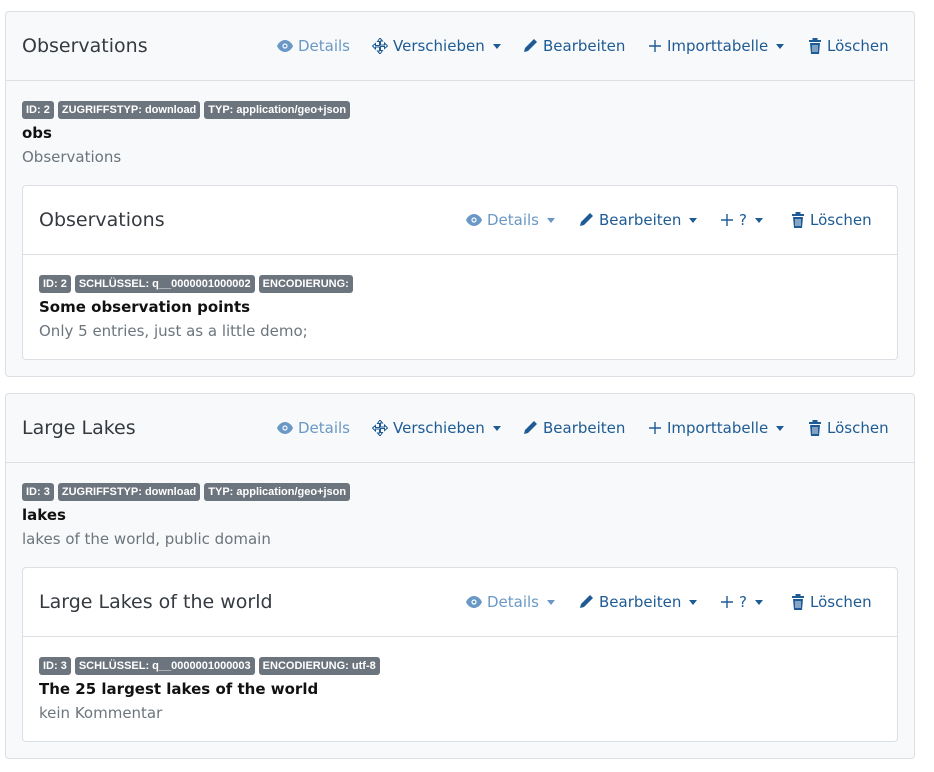  Describe the element at coordinates (173, 331) in the screenshot. I see `table-comment: Only 5 entries, just as a little demo;` at that location.